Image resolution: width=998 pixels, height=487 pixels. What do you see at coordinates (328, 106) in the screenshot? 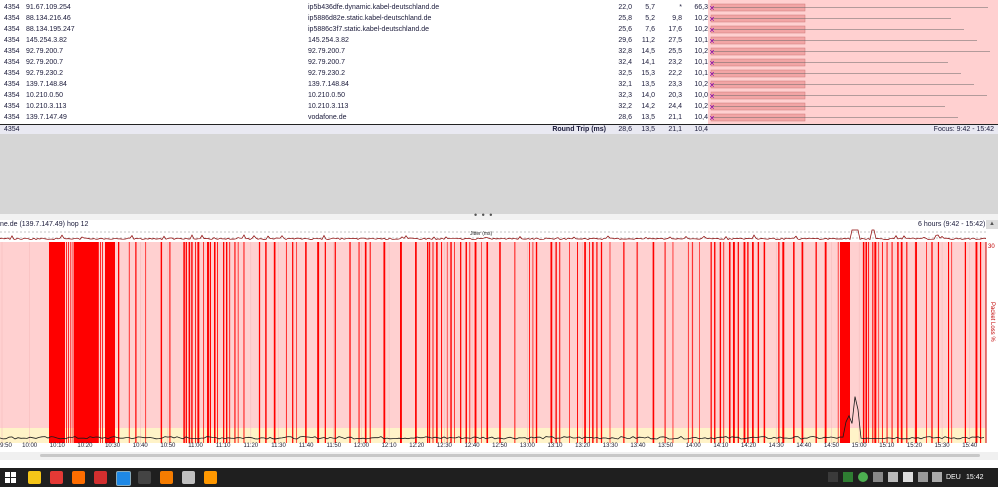
I see `hop-hostname: 10.210.3.113` at bounding box center [328, 106].